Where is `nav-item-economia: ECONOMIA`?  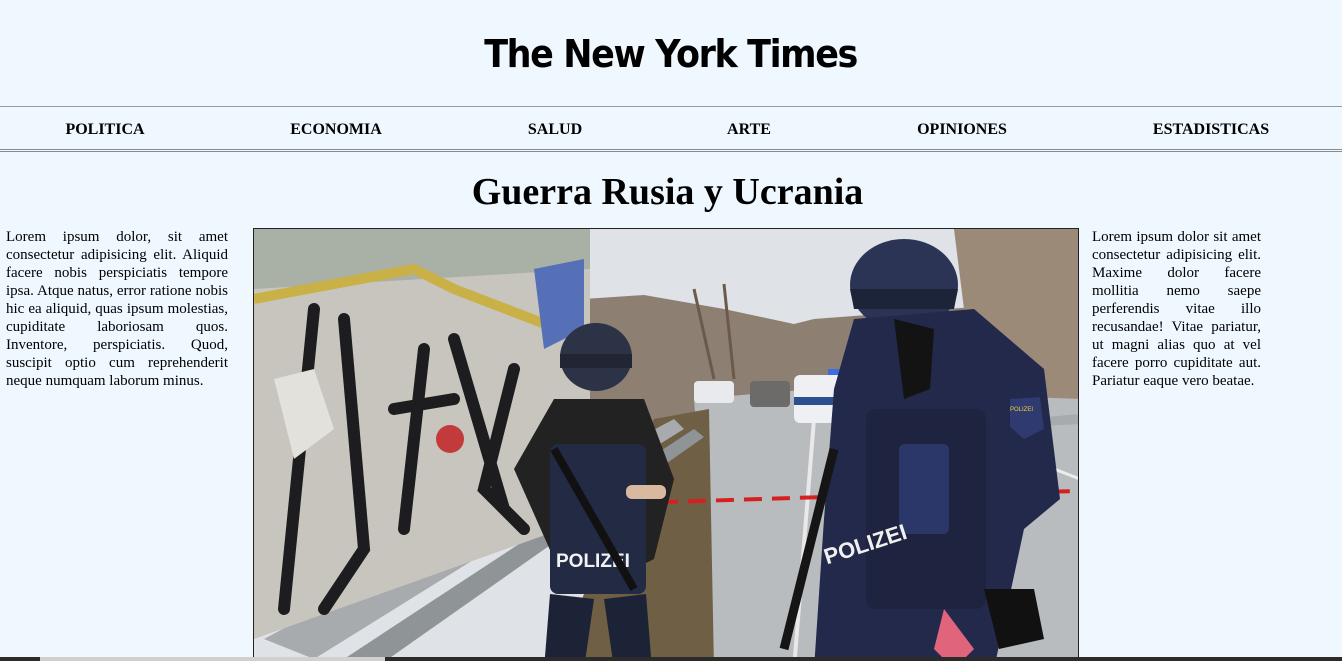 nav-item-economia: ECONOMIA is located at coordinates (336, 130).